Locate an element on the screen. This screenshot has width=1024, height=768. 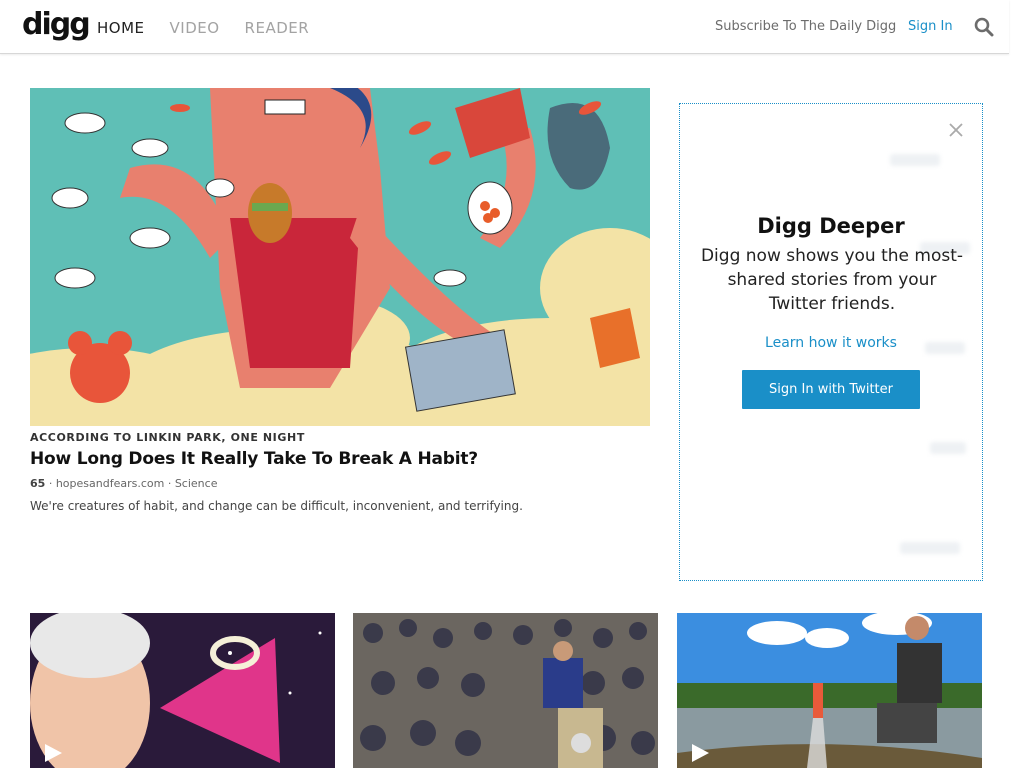
search-icon is located at coordinates (984, 27).